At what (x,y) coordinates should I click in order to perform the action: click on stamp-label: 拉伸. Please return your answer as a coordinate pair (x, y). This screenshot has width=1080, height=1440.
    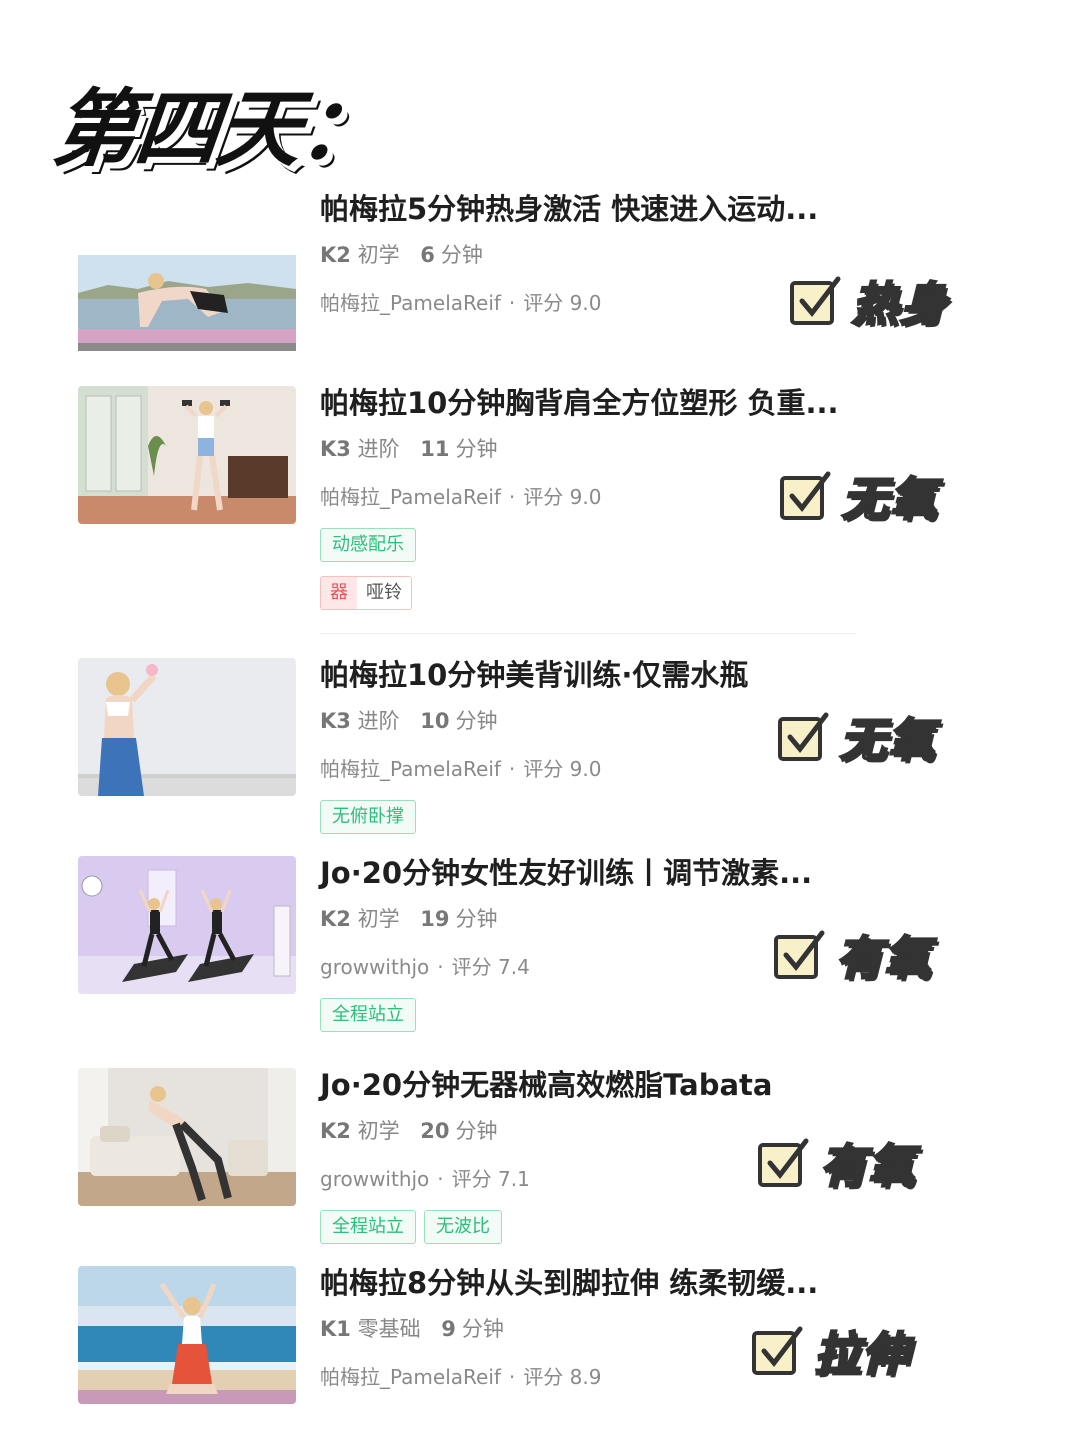
    Looking at the image, I should click on (861, 1354).